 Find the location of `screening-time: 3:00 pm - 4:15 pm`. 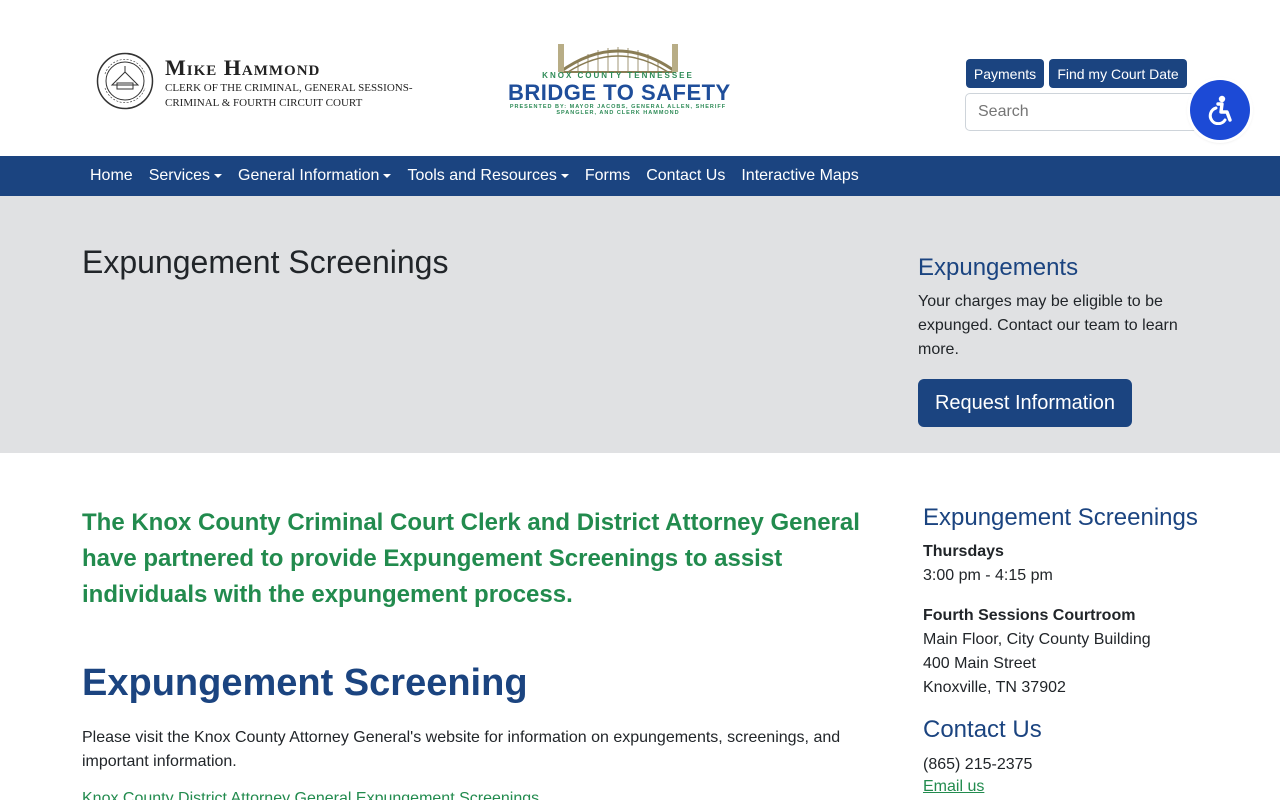

screening-time: 3:00 pm - 4:15 pm is located at coordinates (988, 575).